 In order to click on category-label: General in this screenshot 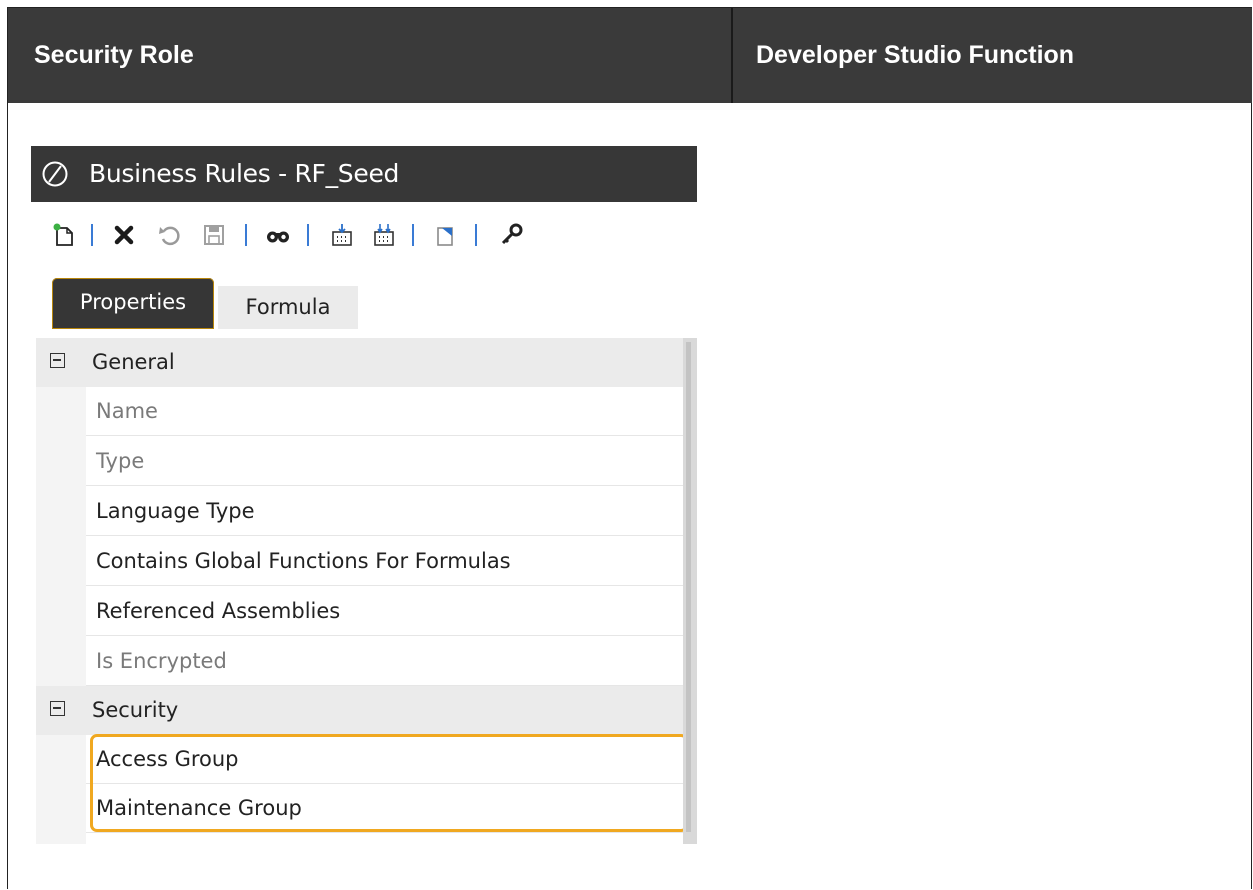, I will do `click(133, 362)`.